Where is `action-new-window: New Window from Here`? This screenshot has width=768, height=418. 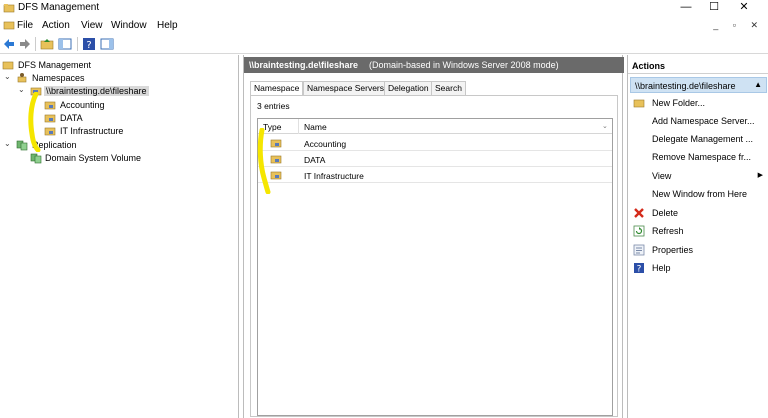 action-new-window: New Window from Here is located at coordinates (698, 194).